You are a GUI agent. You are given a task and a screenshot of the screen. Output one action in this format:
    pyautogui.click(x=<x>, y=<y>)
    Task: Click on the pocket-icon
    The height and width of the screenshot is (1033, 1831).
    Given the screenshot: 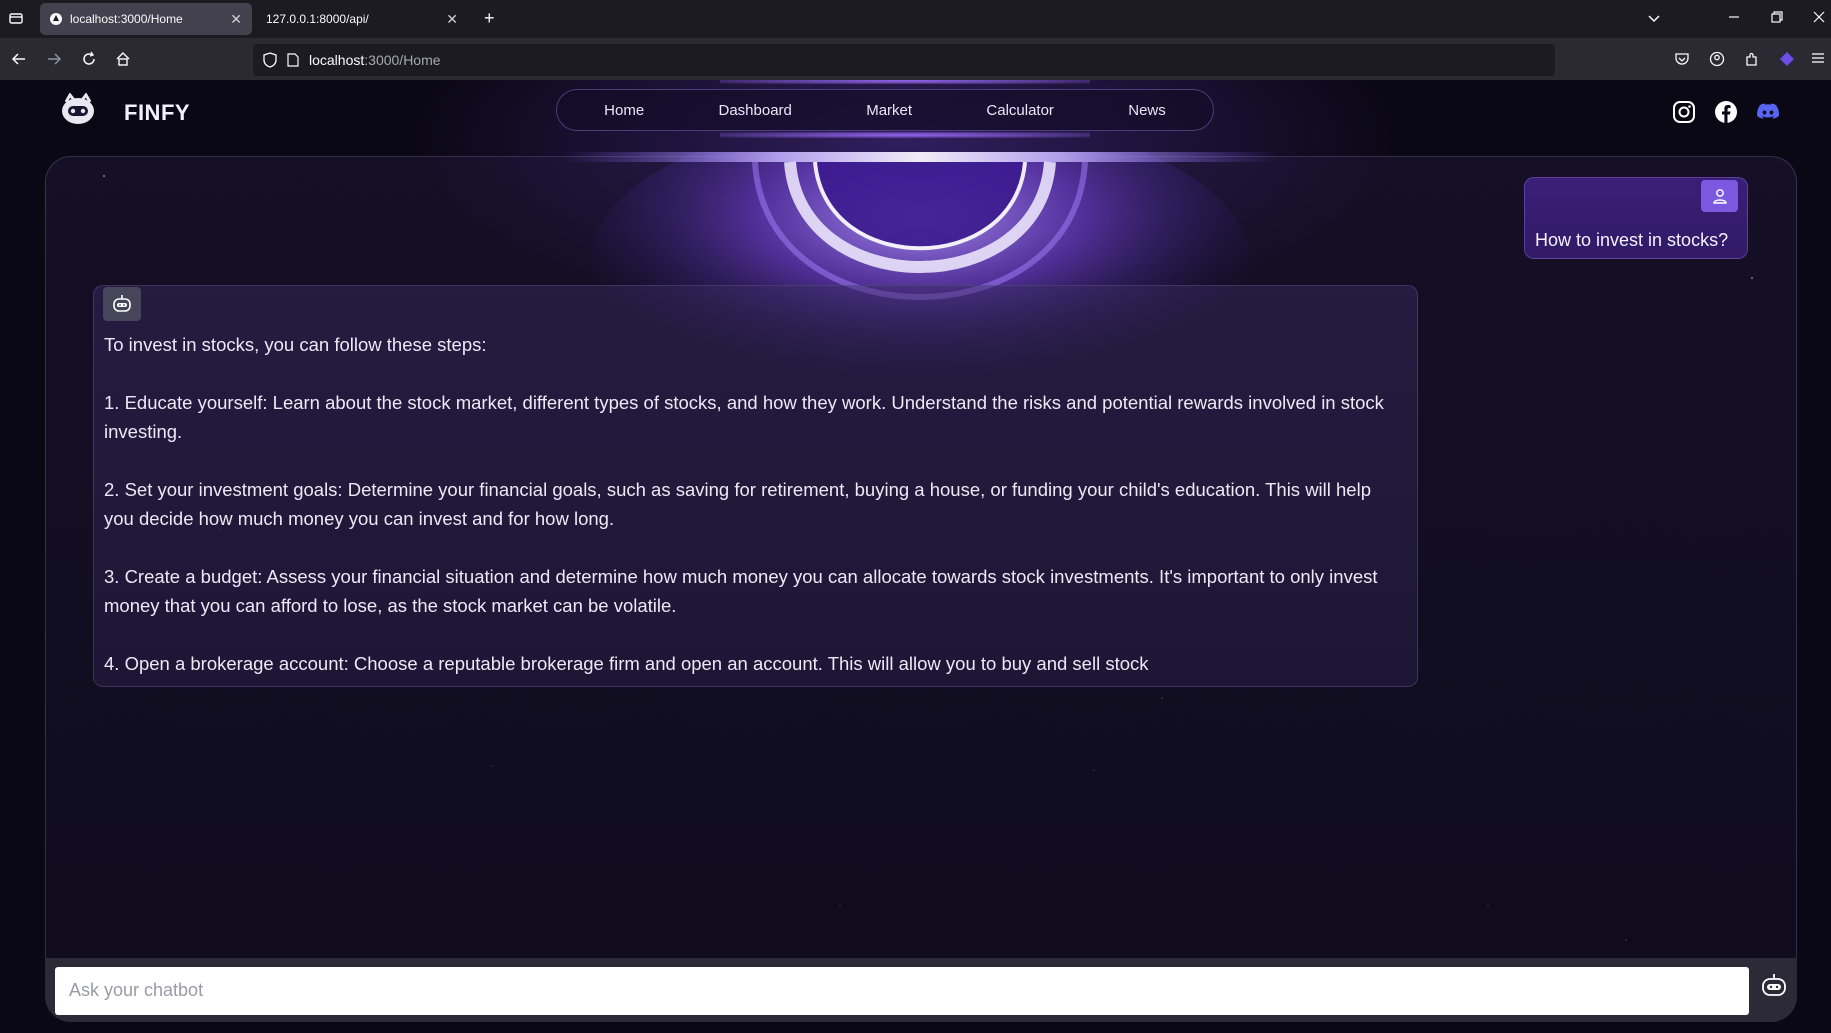 What is the action you would take?
    pyautogui.click(x=1682, y=61)
    